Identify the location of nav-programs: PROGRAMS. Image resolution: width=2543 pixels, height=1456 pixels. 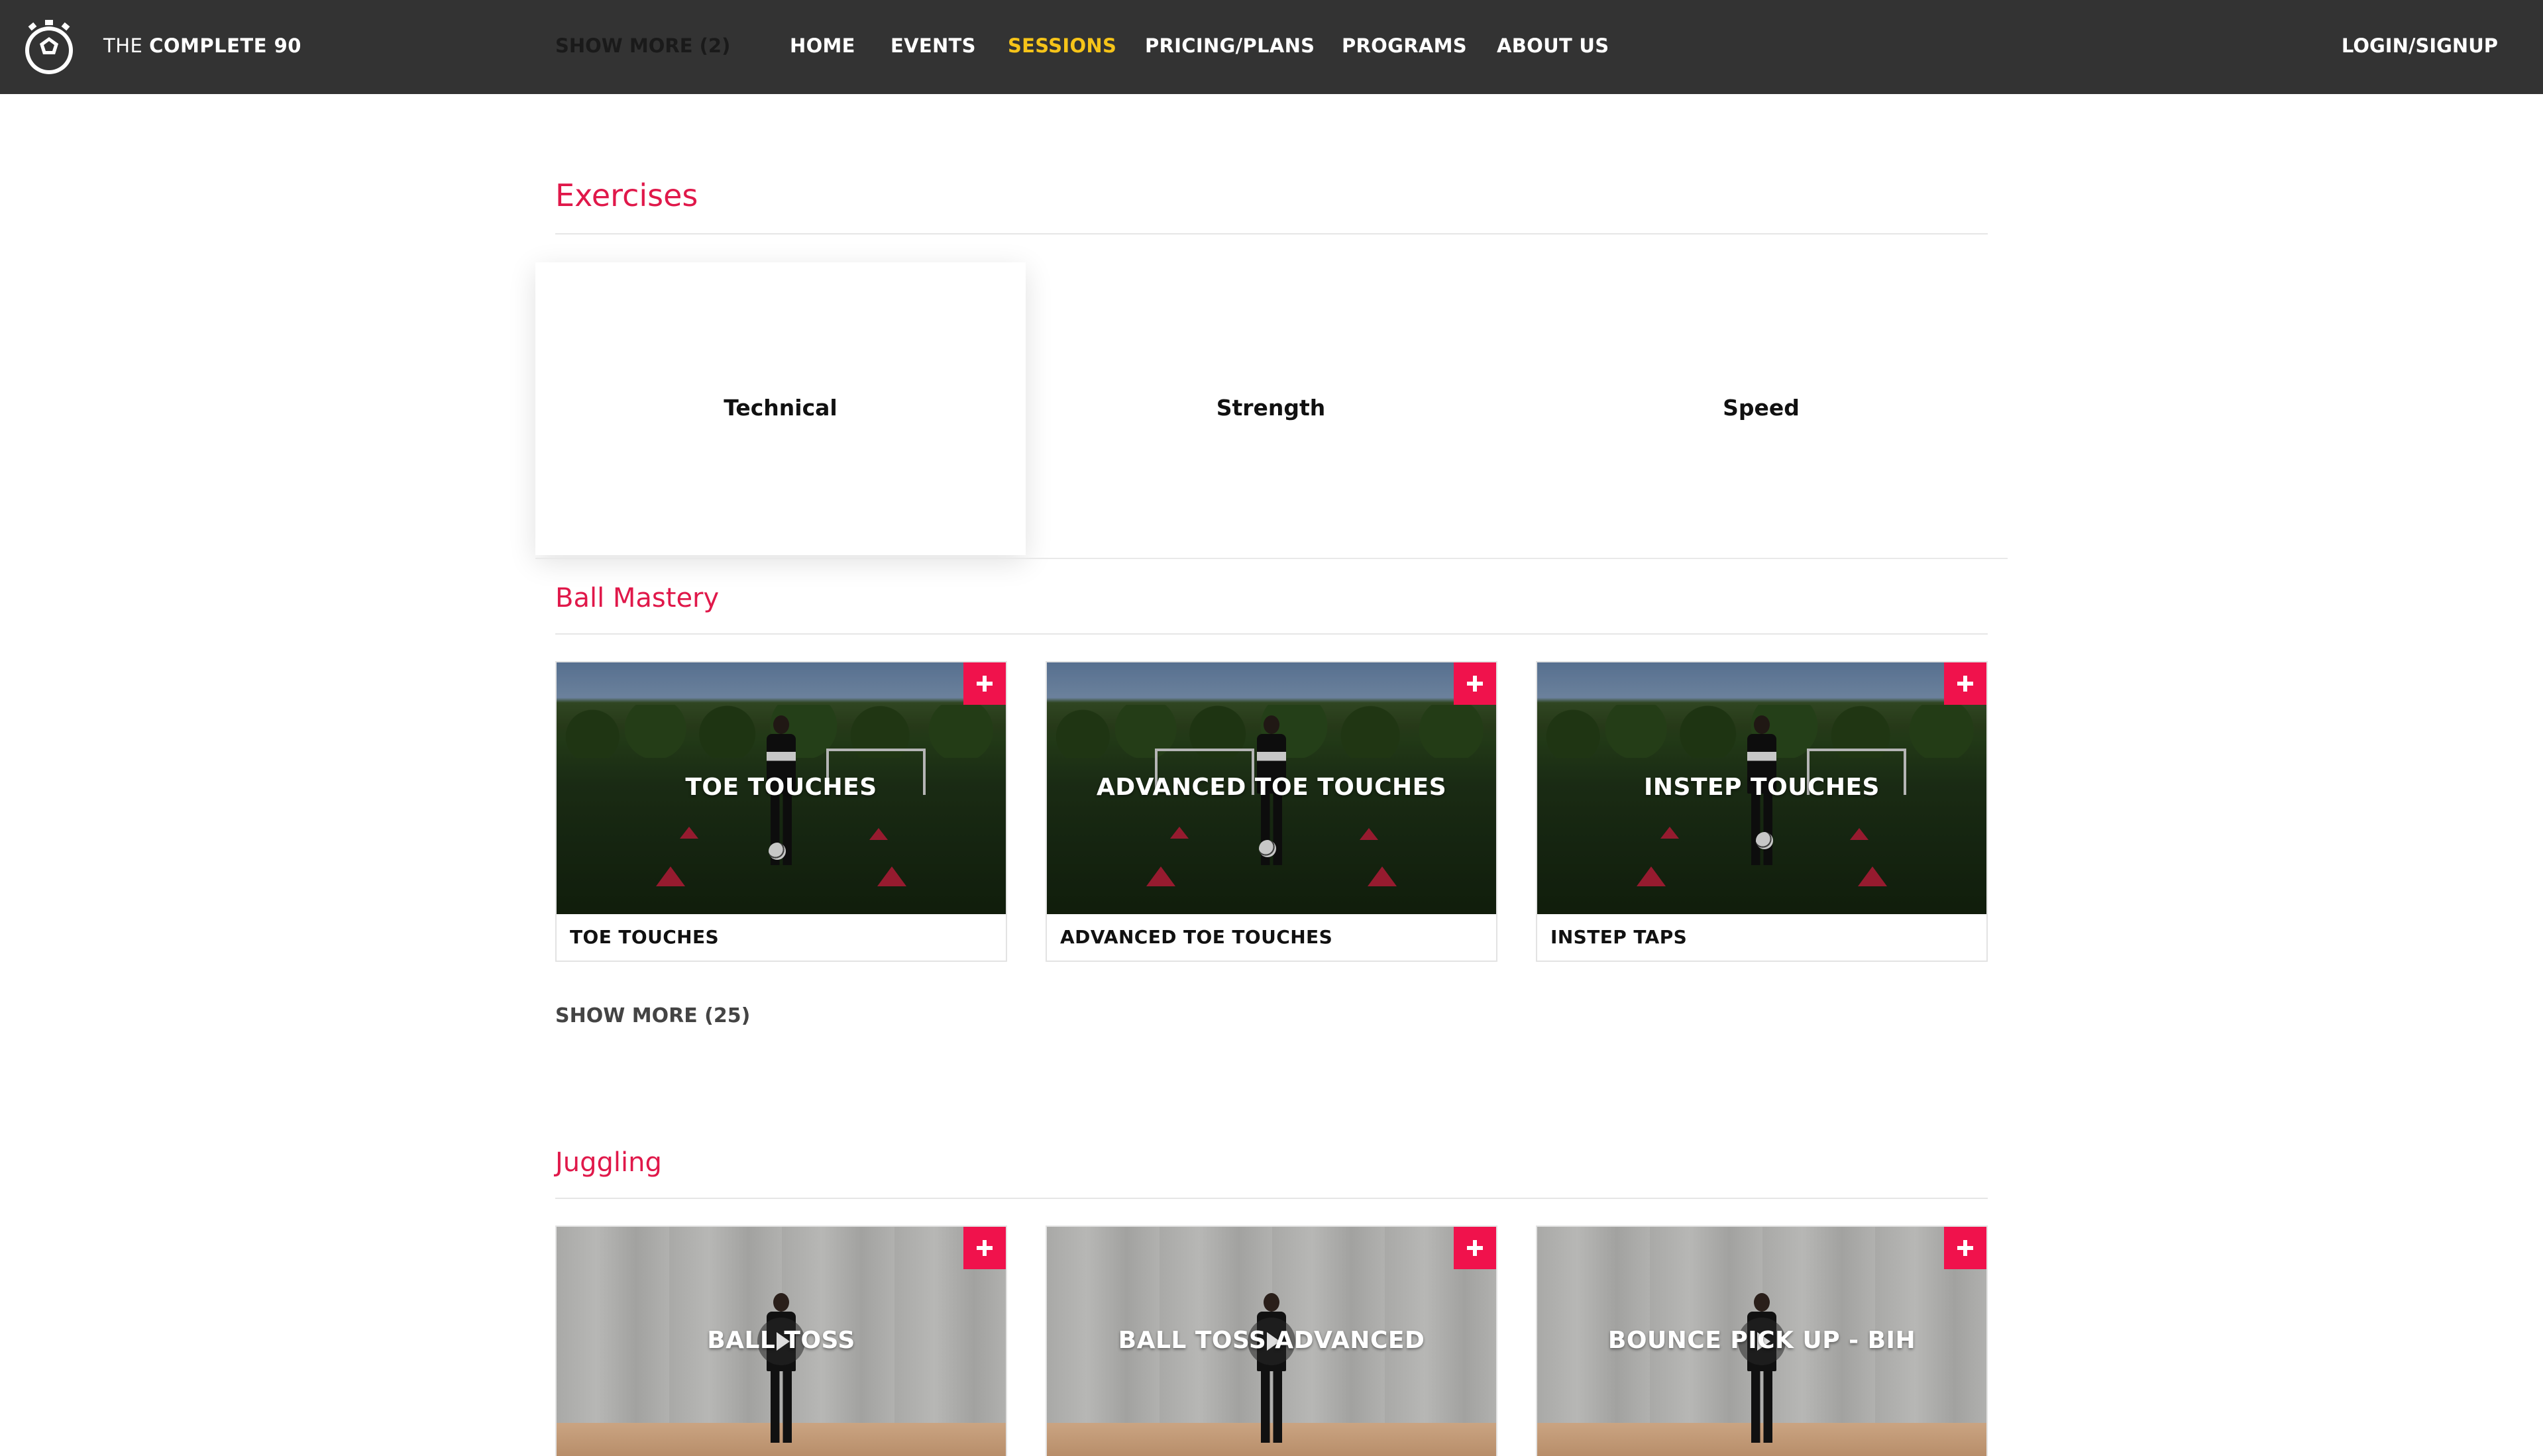
(1404, 45).